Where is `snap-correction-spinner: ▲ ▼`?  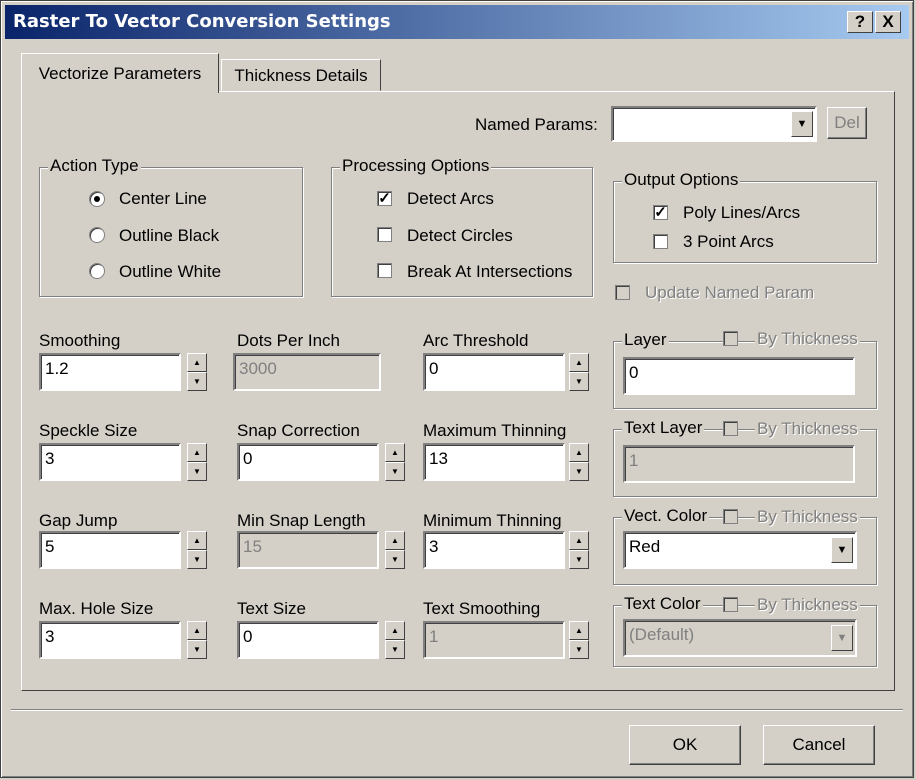 snap-correction-spinner: ▲ ▼ is located at coordinates (395, 462).